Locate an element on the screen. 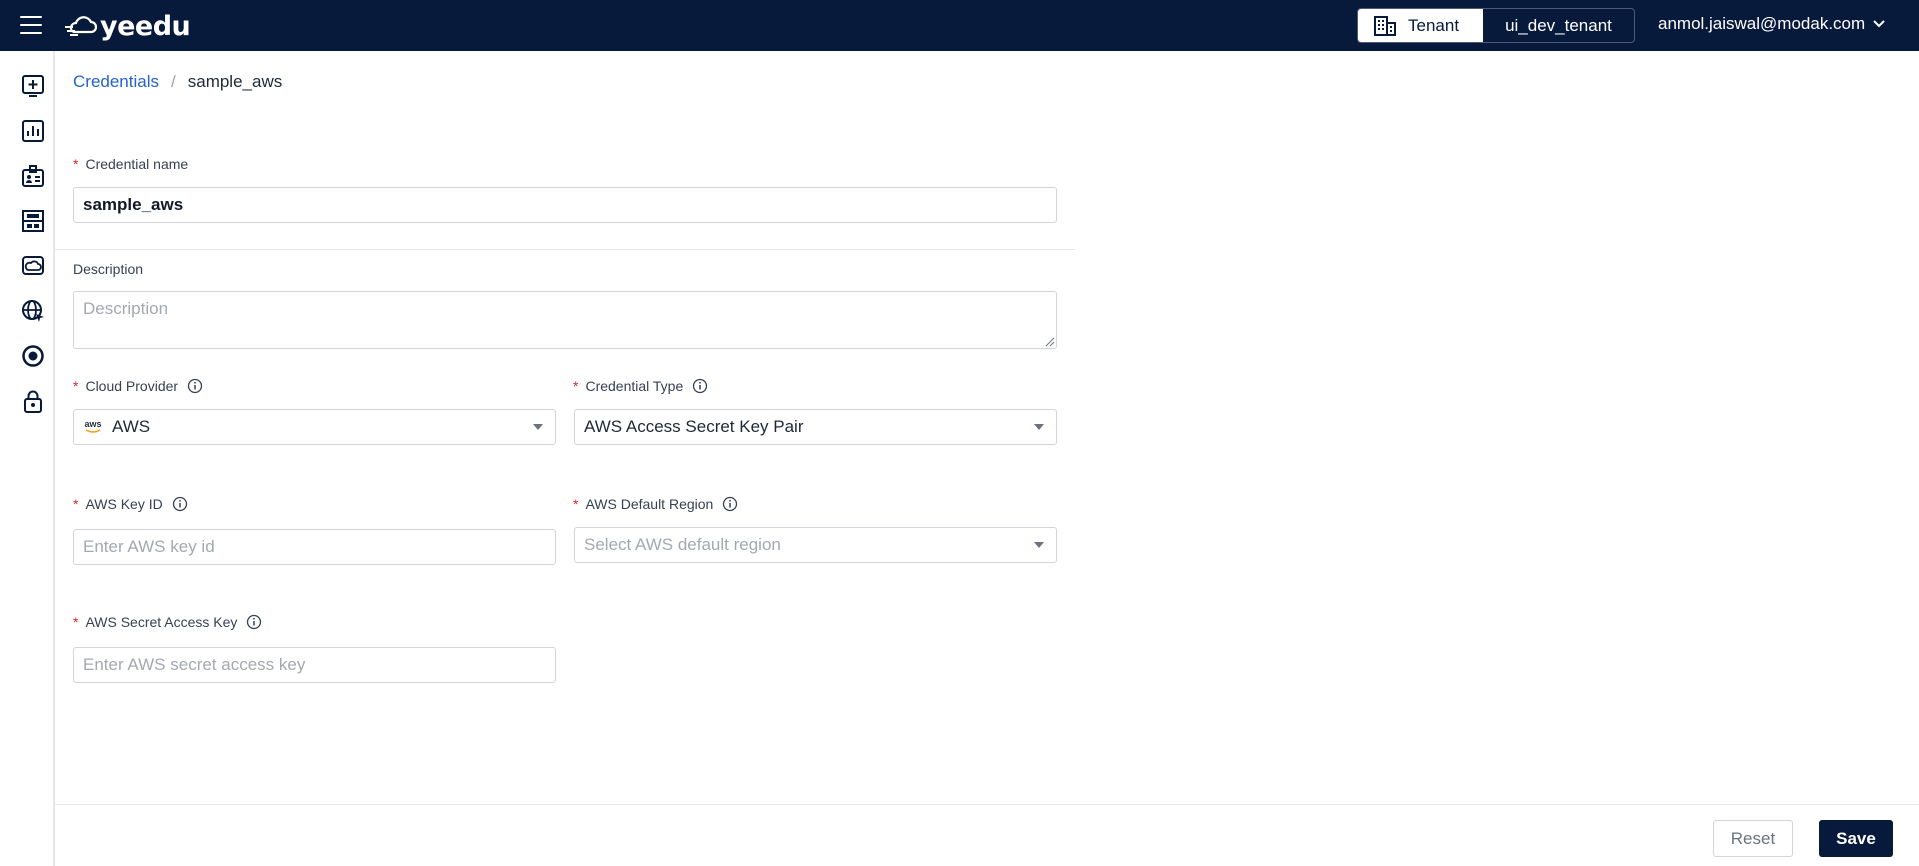 The width and height of the screenshot is (1919, 866). cloud-provider-select: aws AWS is located at coordinates (314, 427).